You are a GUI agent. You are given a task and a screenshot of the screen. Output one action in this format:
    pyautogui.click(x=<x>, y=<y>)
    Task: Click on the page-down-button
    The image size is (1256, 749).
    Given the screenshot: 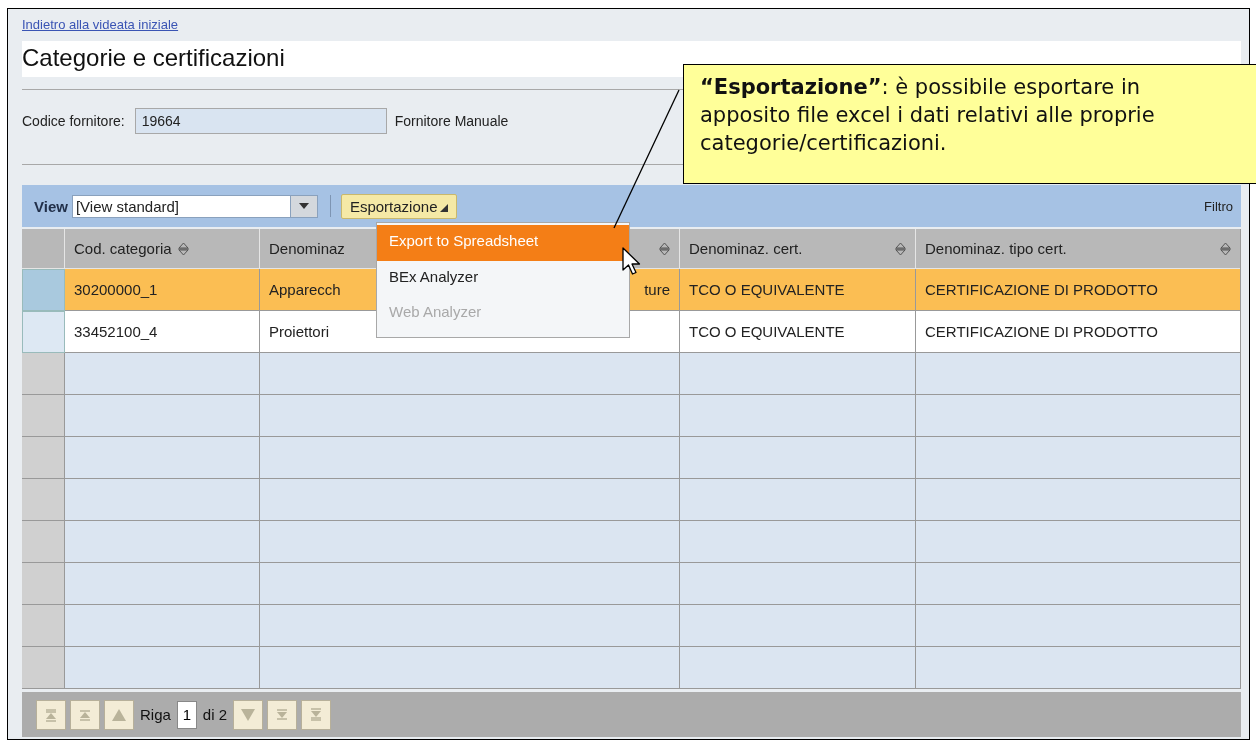 What is the action you would take?
    pyautogui.click(x=282, y=714)
    